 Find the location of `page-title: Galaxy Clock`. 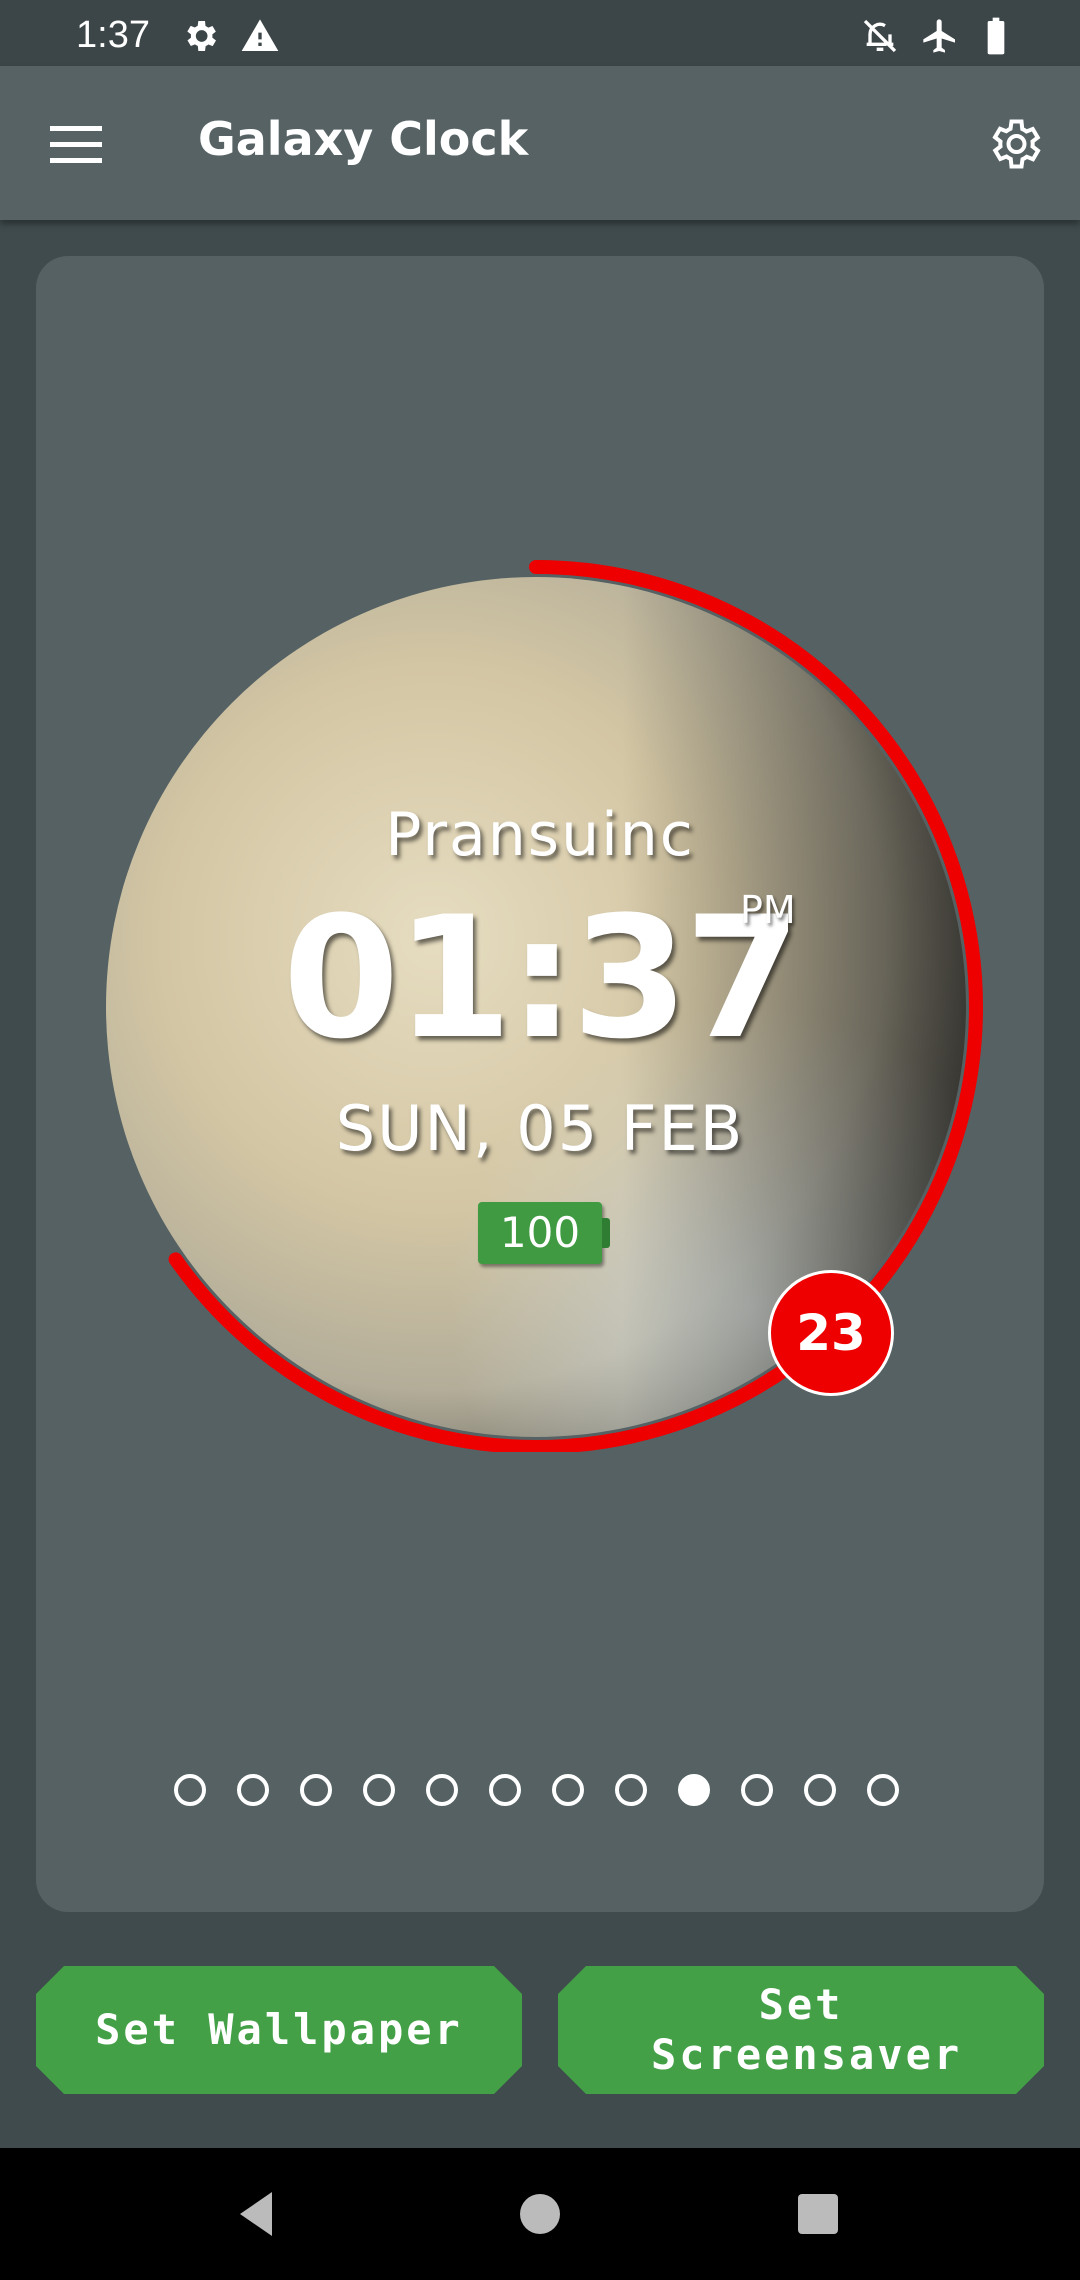

page-title: Galaxy Clock is located at coordinates (363, 139).